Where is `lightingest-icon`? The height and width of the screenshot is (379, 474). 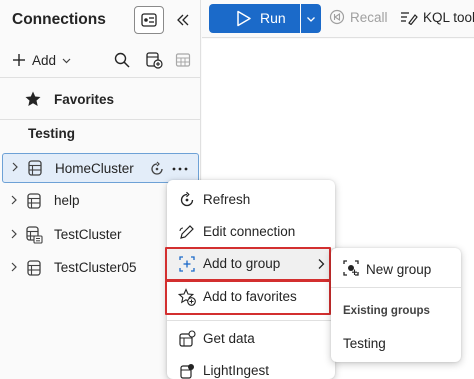
lightingest-icon is located at coordinates (187, 370).